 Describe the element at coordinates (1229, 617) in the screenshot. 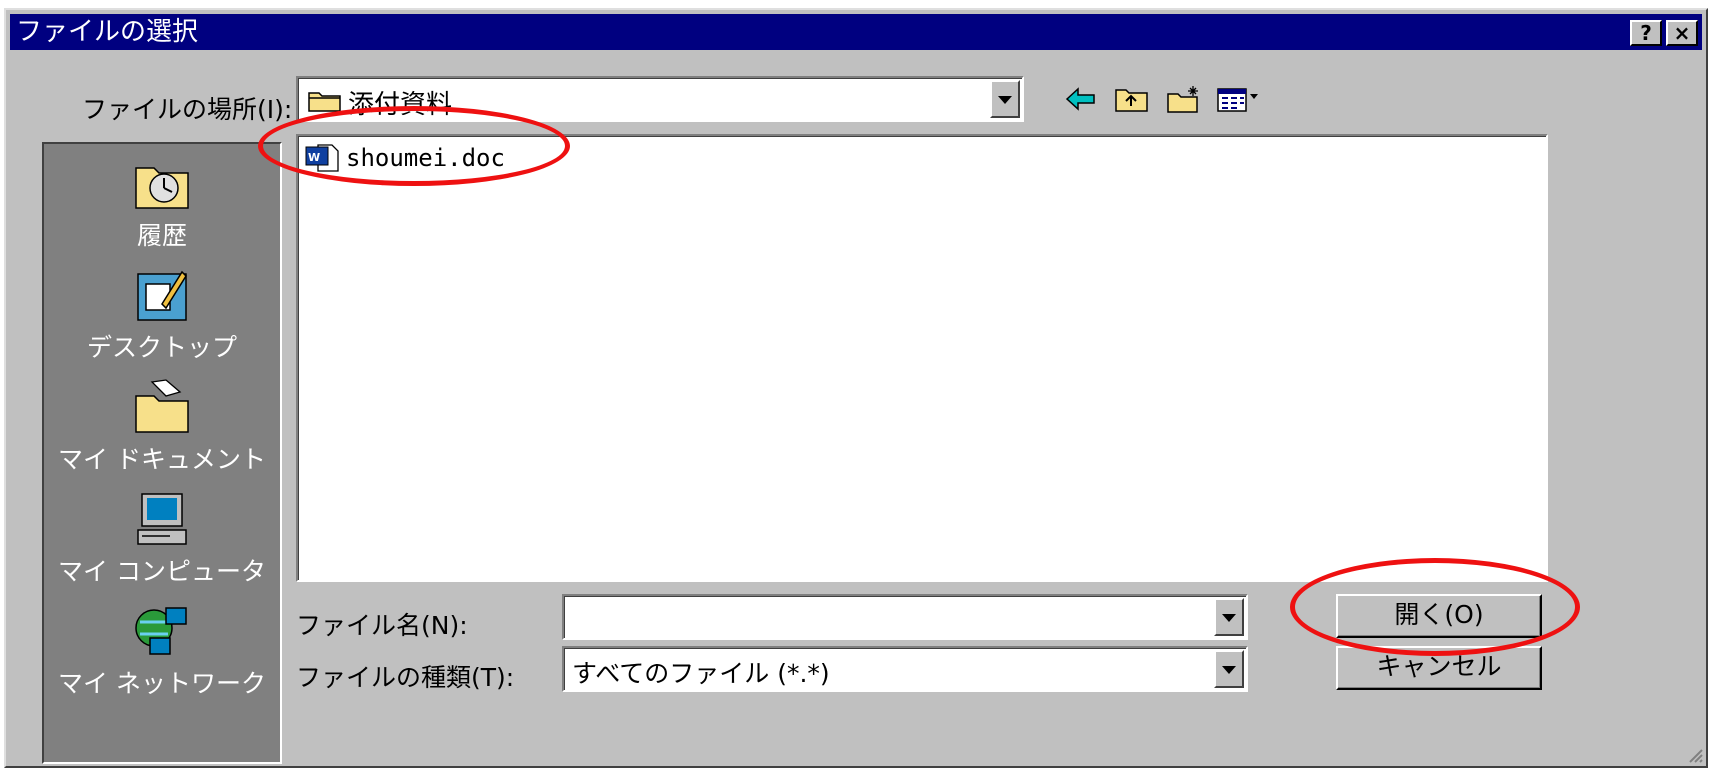

I see `filename-dropdown-arrow` at that location.